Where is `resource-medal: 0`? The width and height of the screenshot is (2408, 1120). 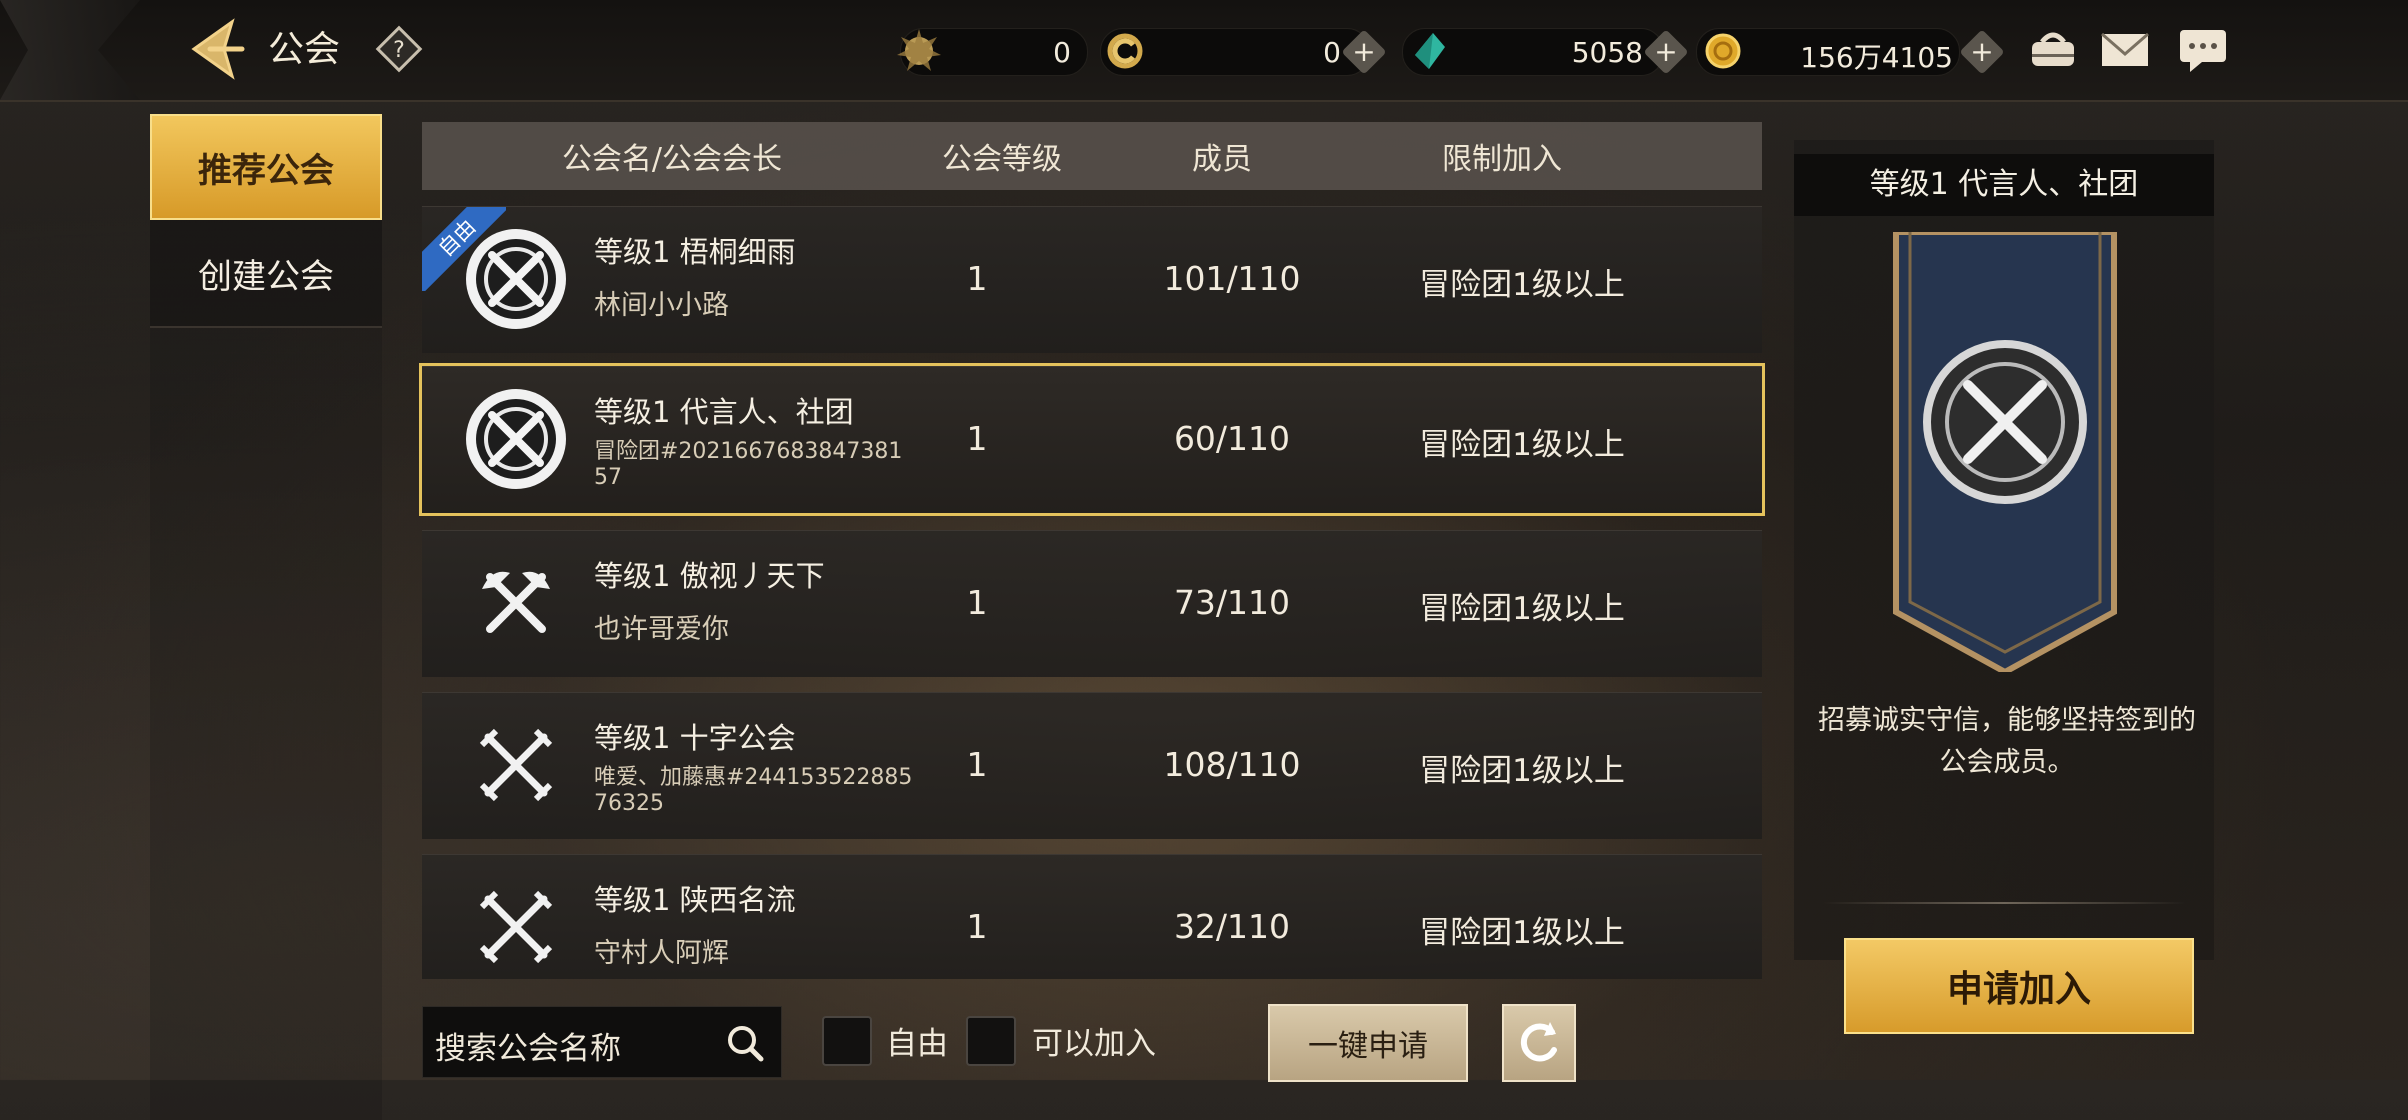 resource-medal: 0 is located at coordinates (992, 52).